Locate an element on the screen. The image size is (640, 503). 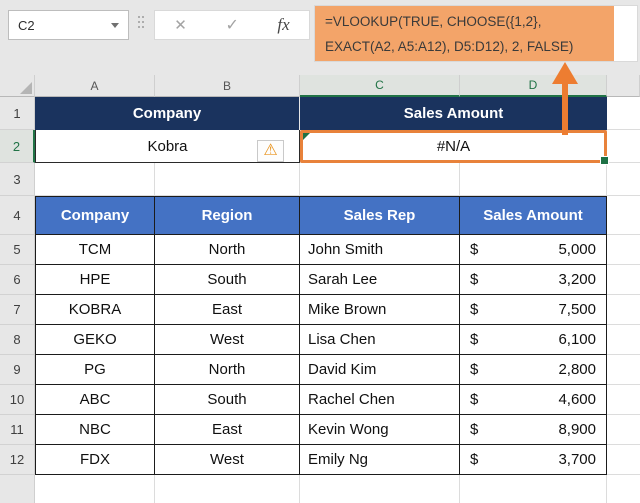
cell-e5 is located at coordinates (623, 250).